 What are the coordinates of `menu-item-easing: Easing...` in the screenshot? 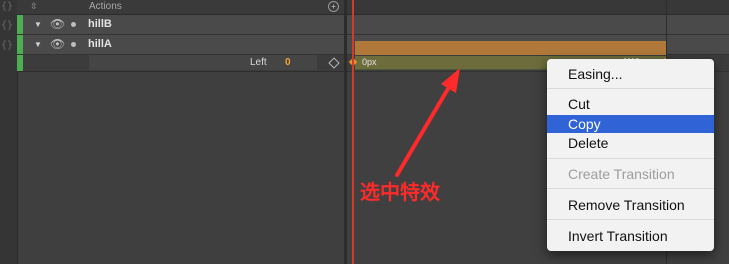 It's located at (630, 74).